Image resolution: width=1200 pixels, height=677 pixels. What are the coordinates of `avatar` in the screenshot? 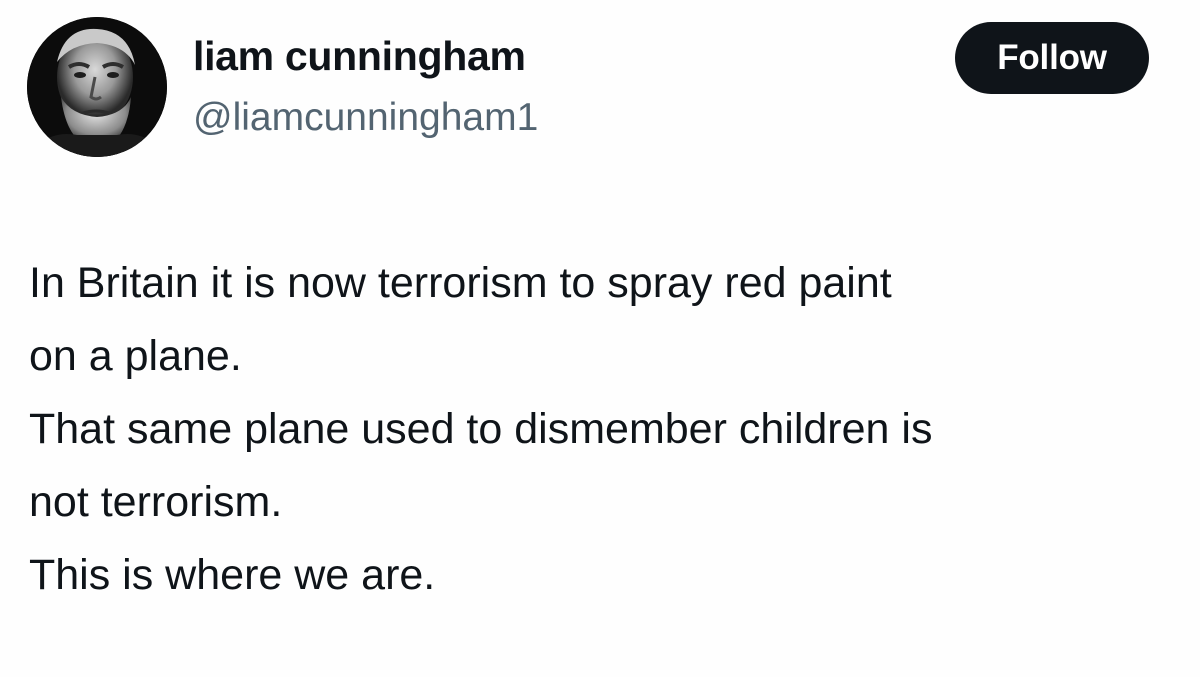 It's located at (97, 87).